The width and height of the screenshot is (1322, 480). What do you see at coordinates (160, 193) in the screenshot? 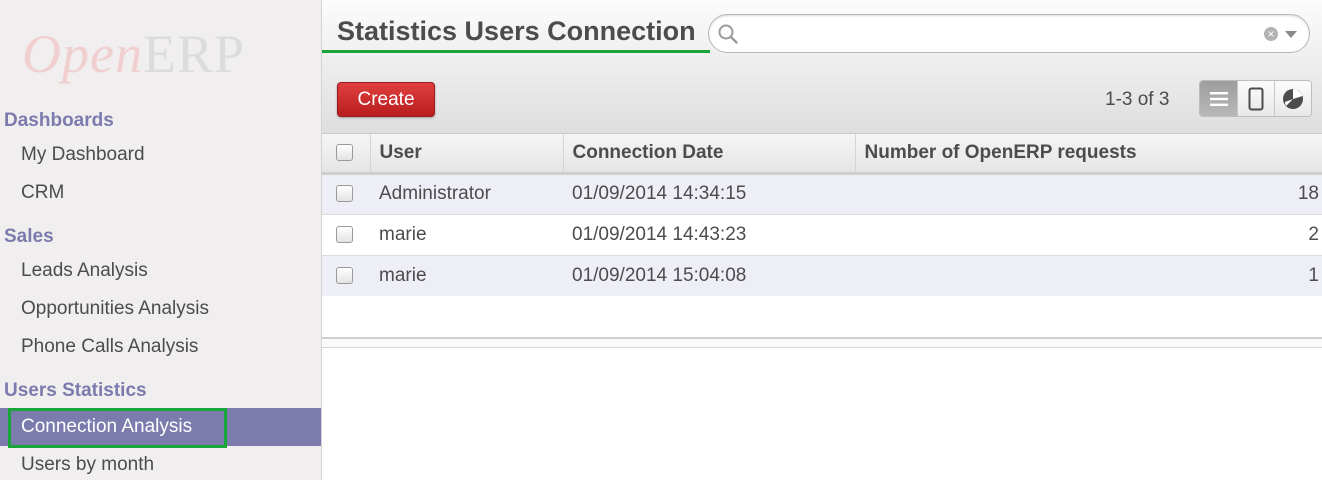
I see `sidebar-item-crm: CRM` at bounding box center [160, 193].